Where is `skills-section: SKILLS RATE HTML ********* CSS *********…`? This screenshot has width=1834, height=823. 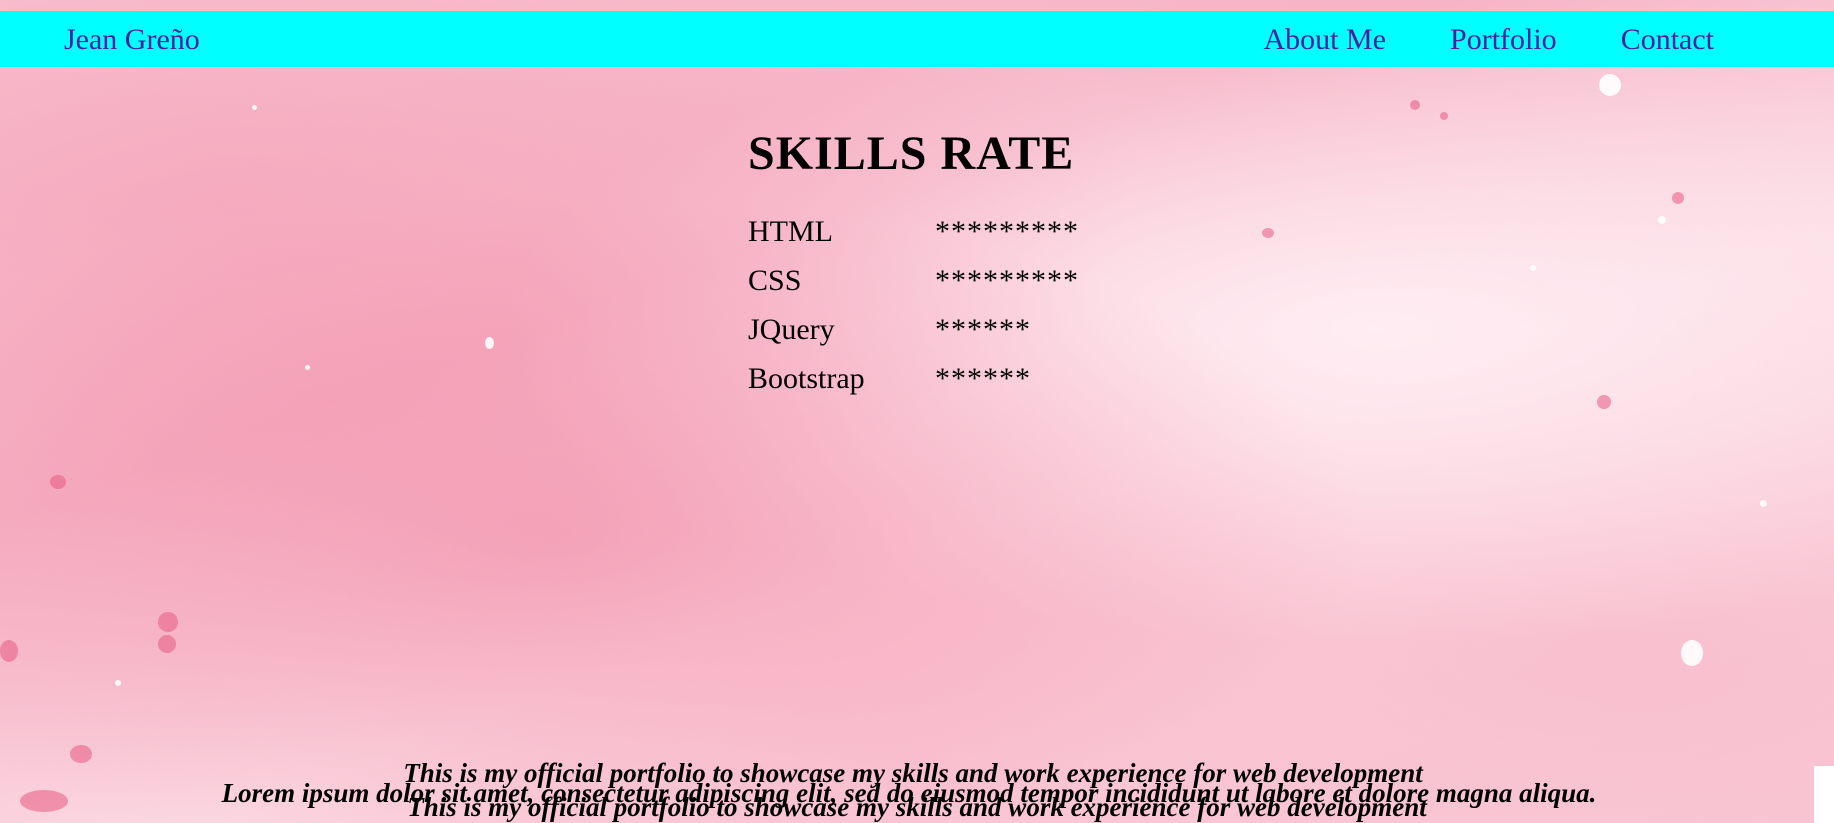 skills-section: SKILLS RATE HTML ********* CSS *********… is located at coordinates (913, 264).